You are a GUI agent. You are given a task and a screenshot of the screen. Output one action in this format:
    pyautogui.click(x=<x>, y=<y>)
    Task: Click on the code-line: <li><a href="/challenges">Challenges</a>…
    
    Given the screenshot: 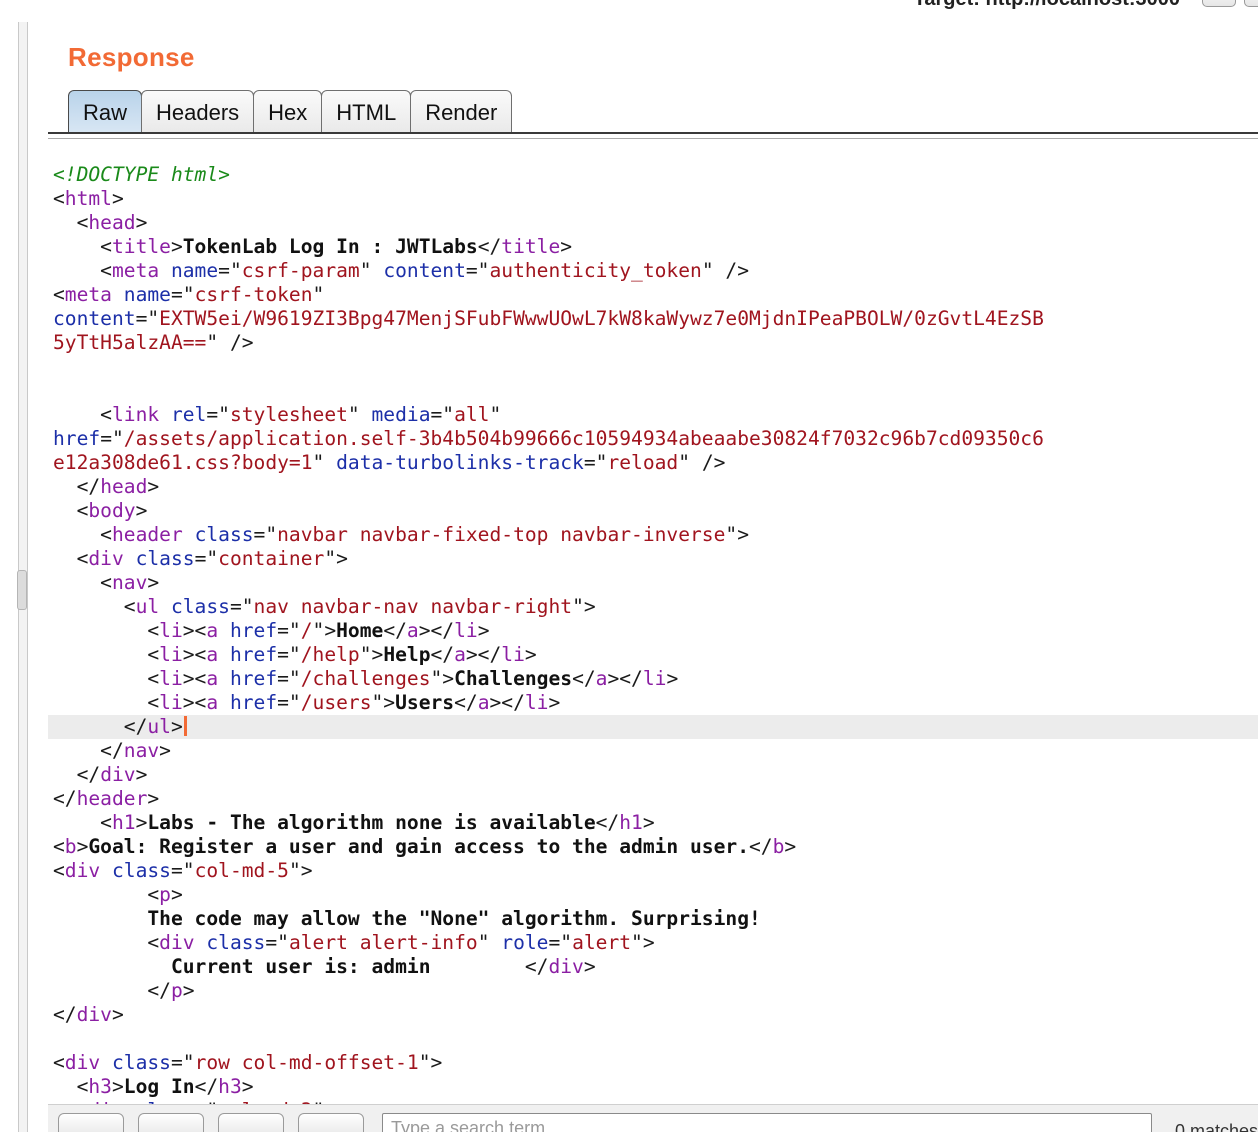 What is the action you would take?
    pyautogui.click(x=653, y=679)
    